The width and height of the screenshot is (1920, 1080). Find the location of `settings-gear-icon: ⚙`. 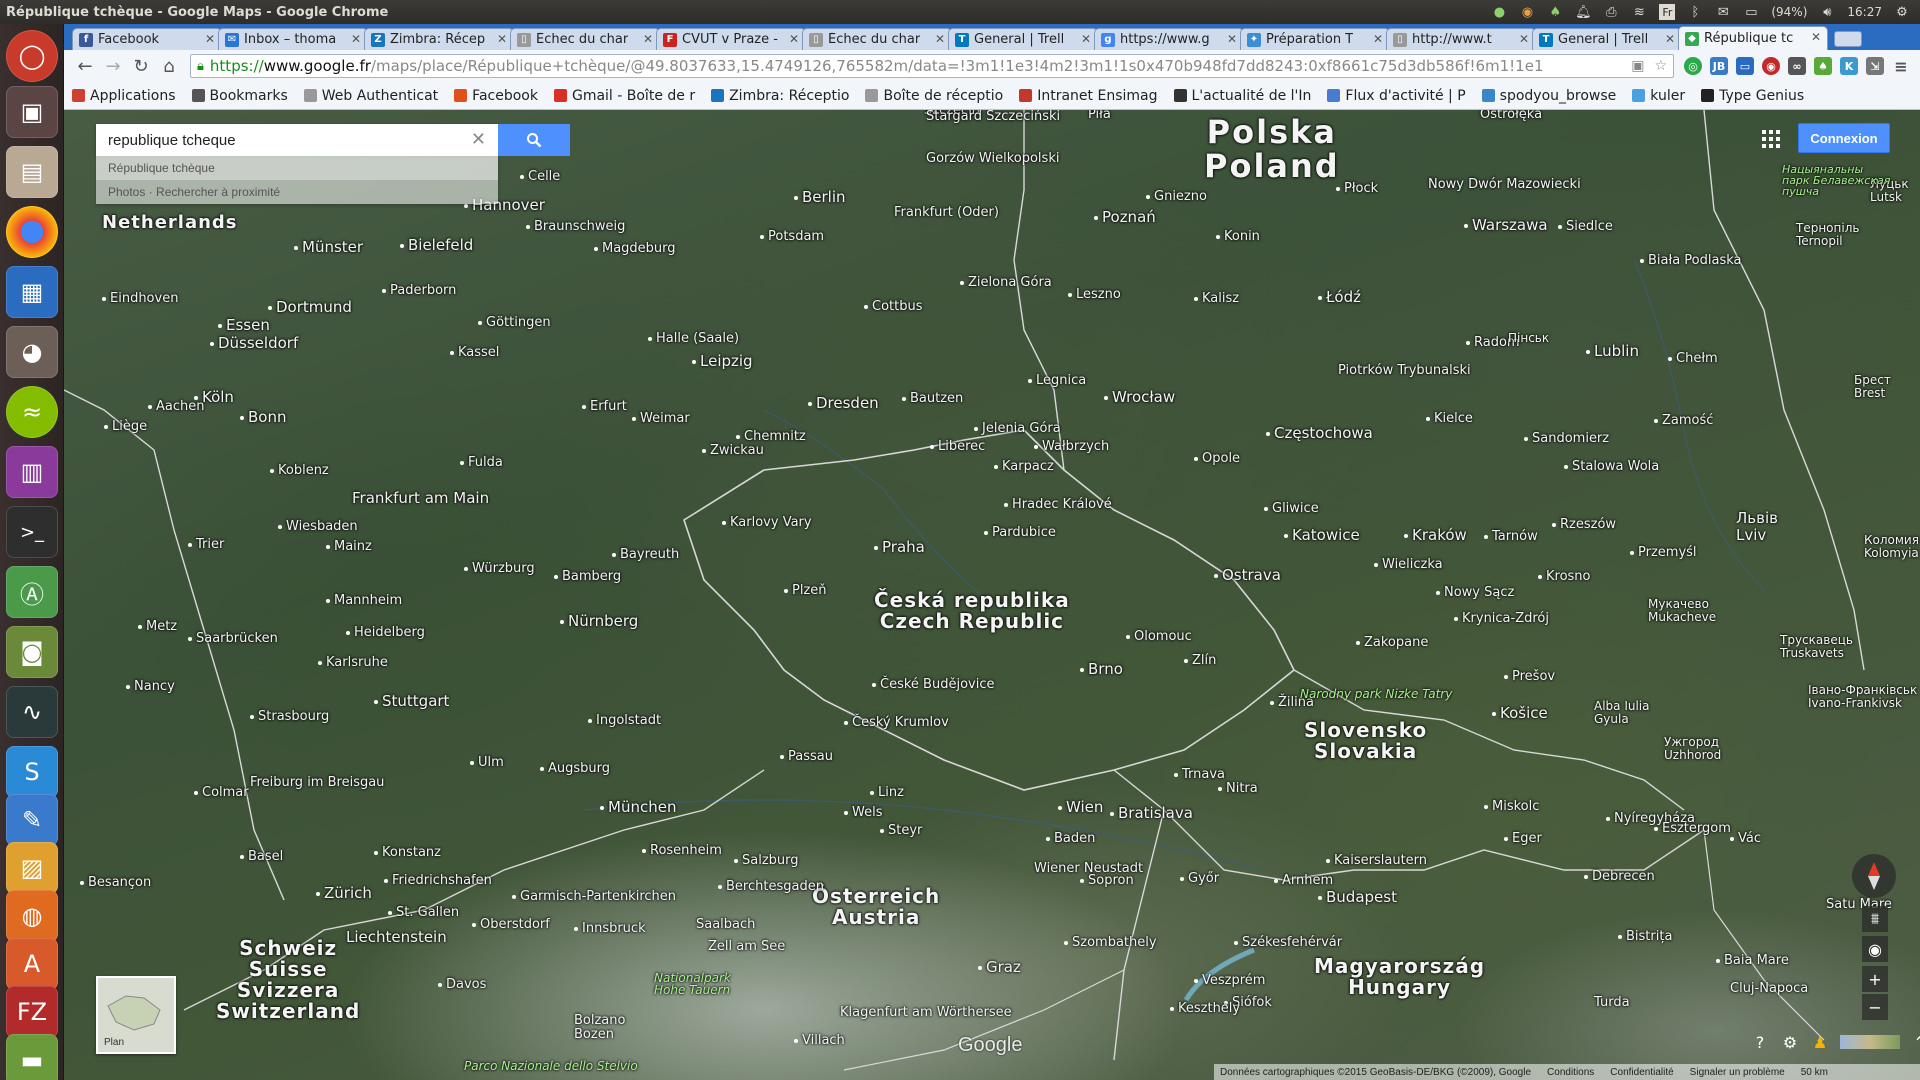

settings-gear-icon: ⚙ is located at coordinates (1790, 1042).